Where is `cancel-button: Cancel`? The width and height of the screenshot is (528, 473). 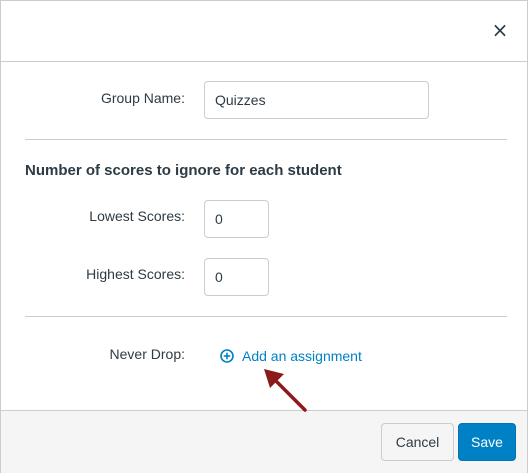 cancel-button: Cancel is located at coordinates (417, 442).